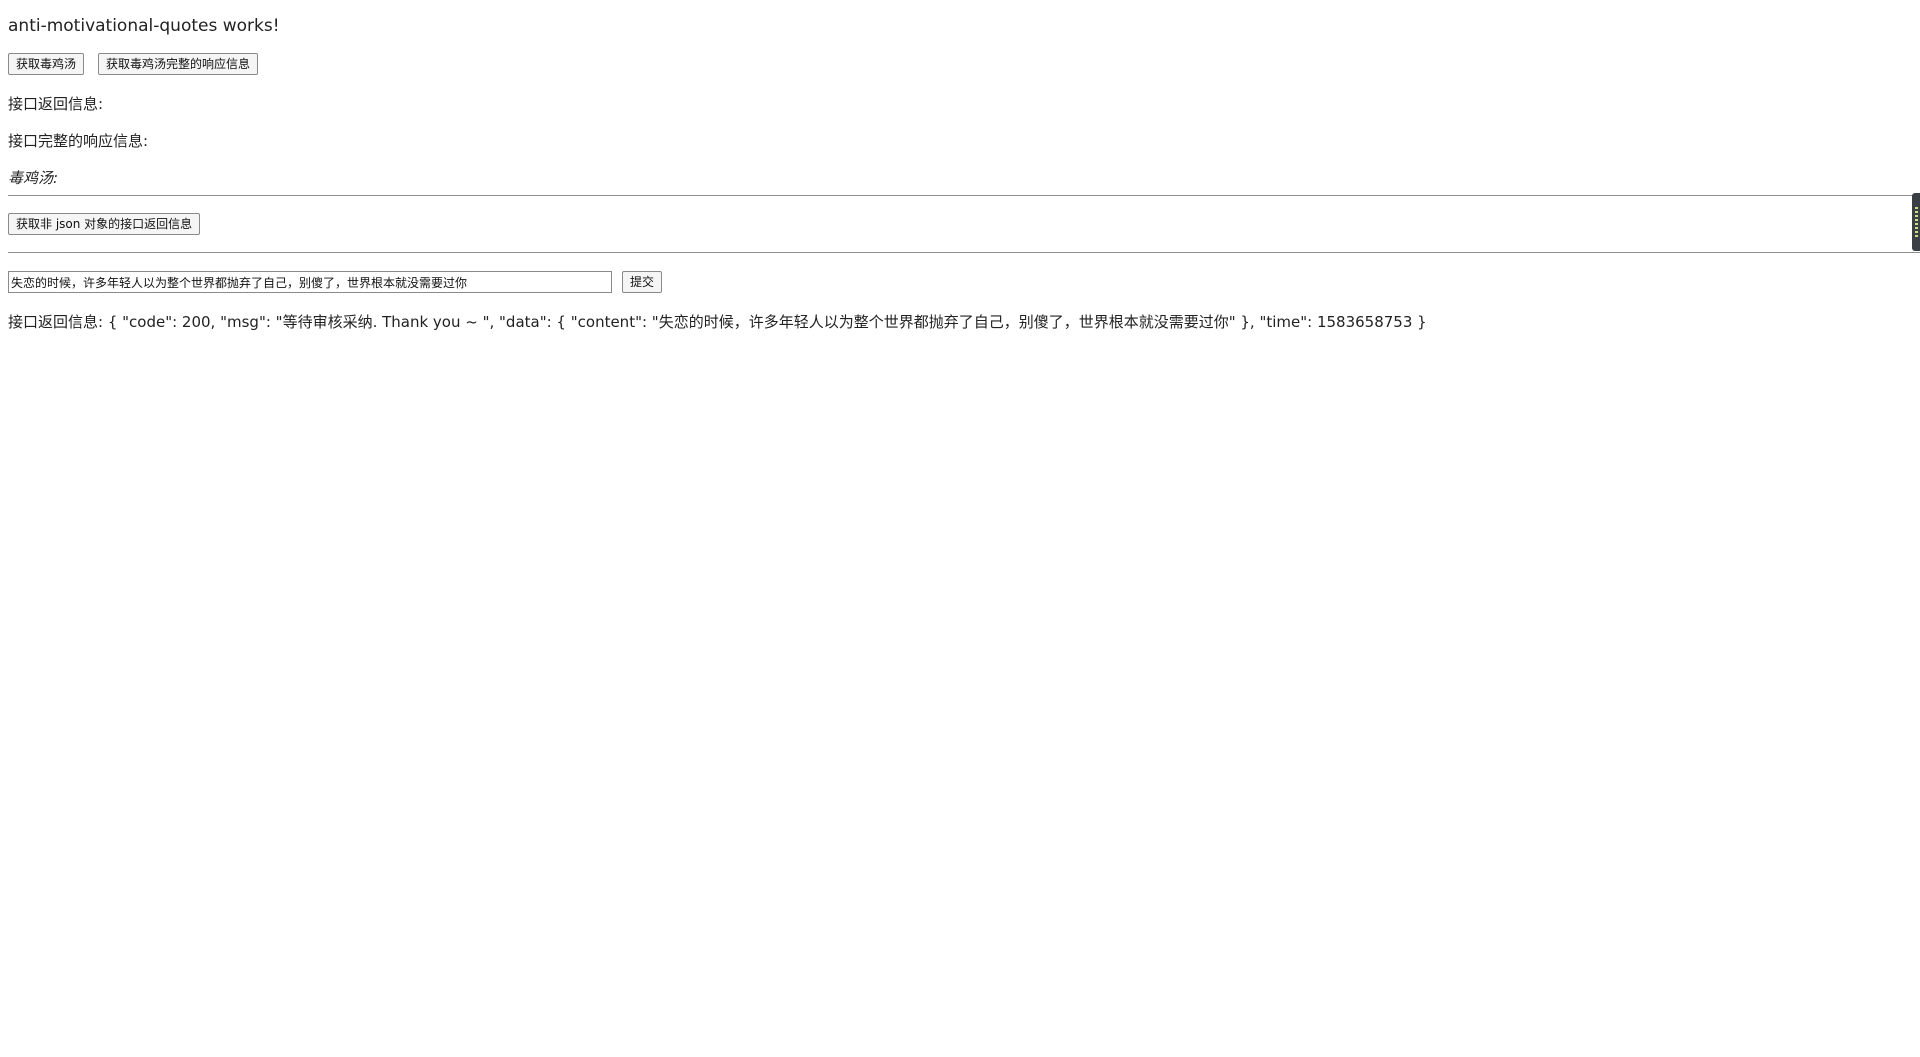  Describe the element at coordinates (642, 282) in the screenshot. I see `submit-button: 提交` at that location.